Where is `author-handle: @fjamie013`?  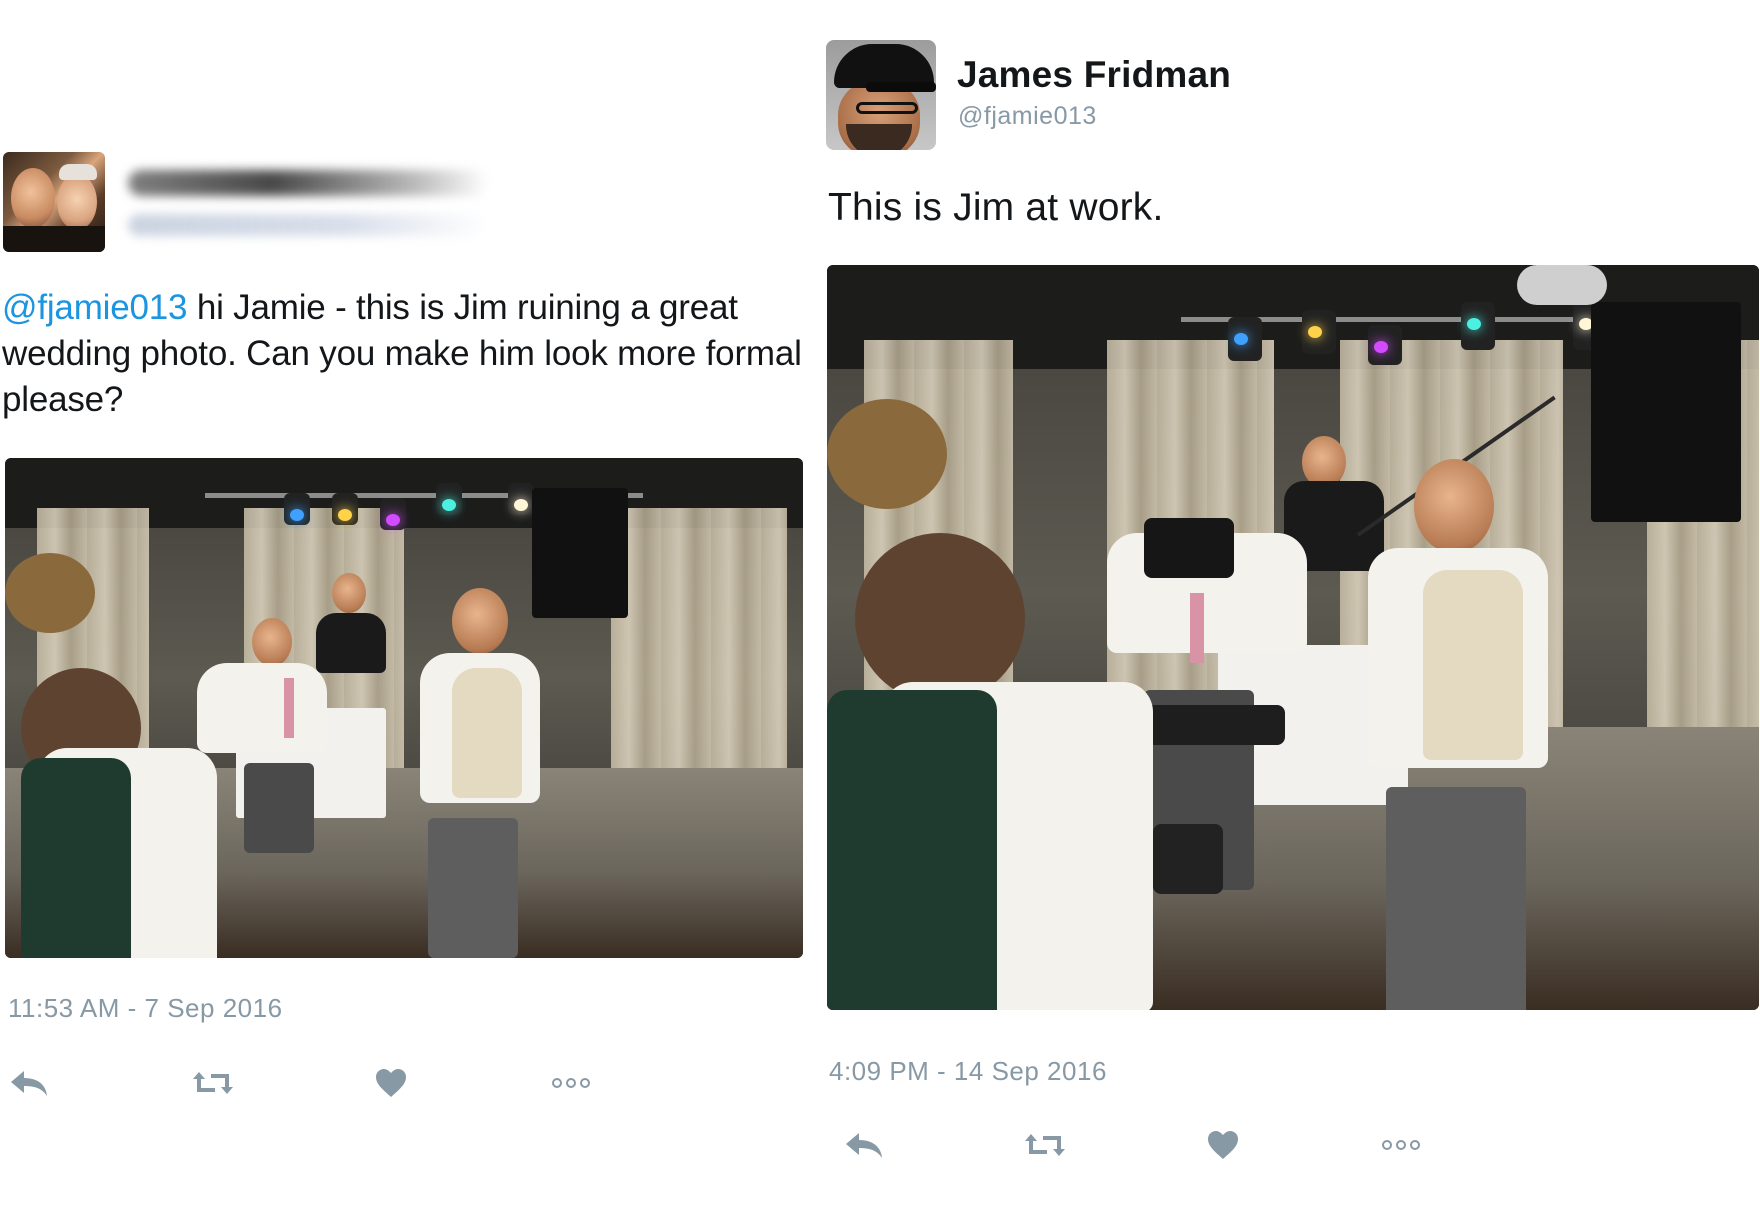
author-handle: @fjamie013 is located at coordinates (1027, 116).